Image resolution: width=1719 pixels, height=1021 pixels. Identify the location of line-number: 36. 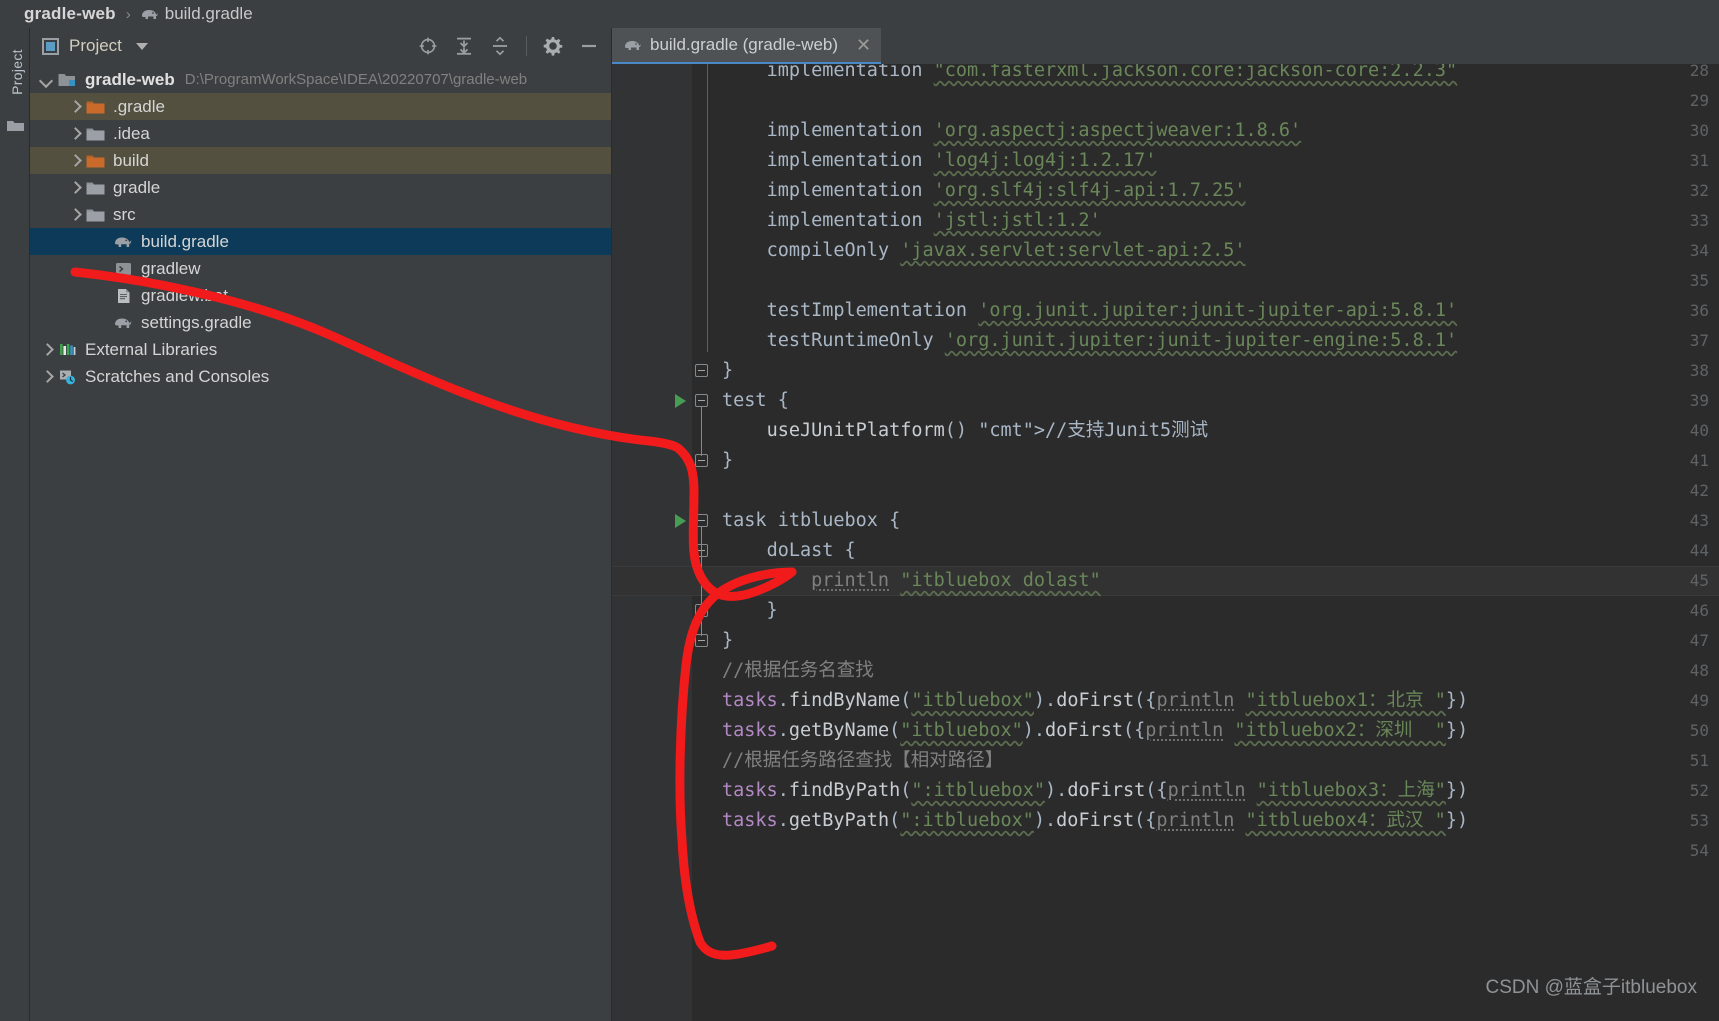
(1699, 310).